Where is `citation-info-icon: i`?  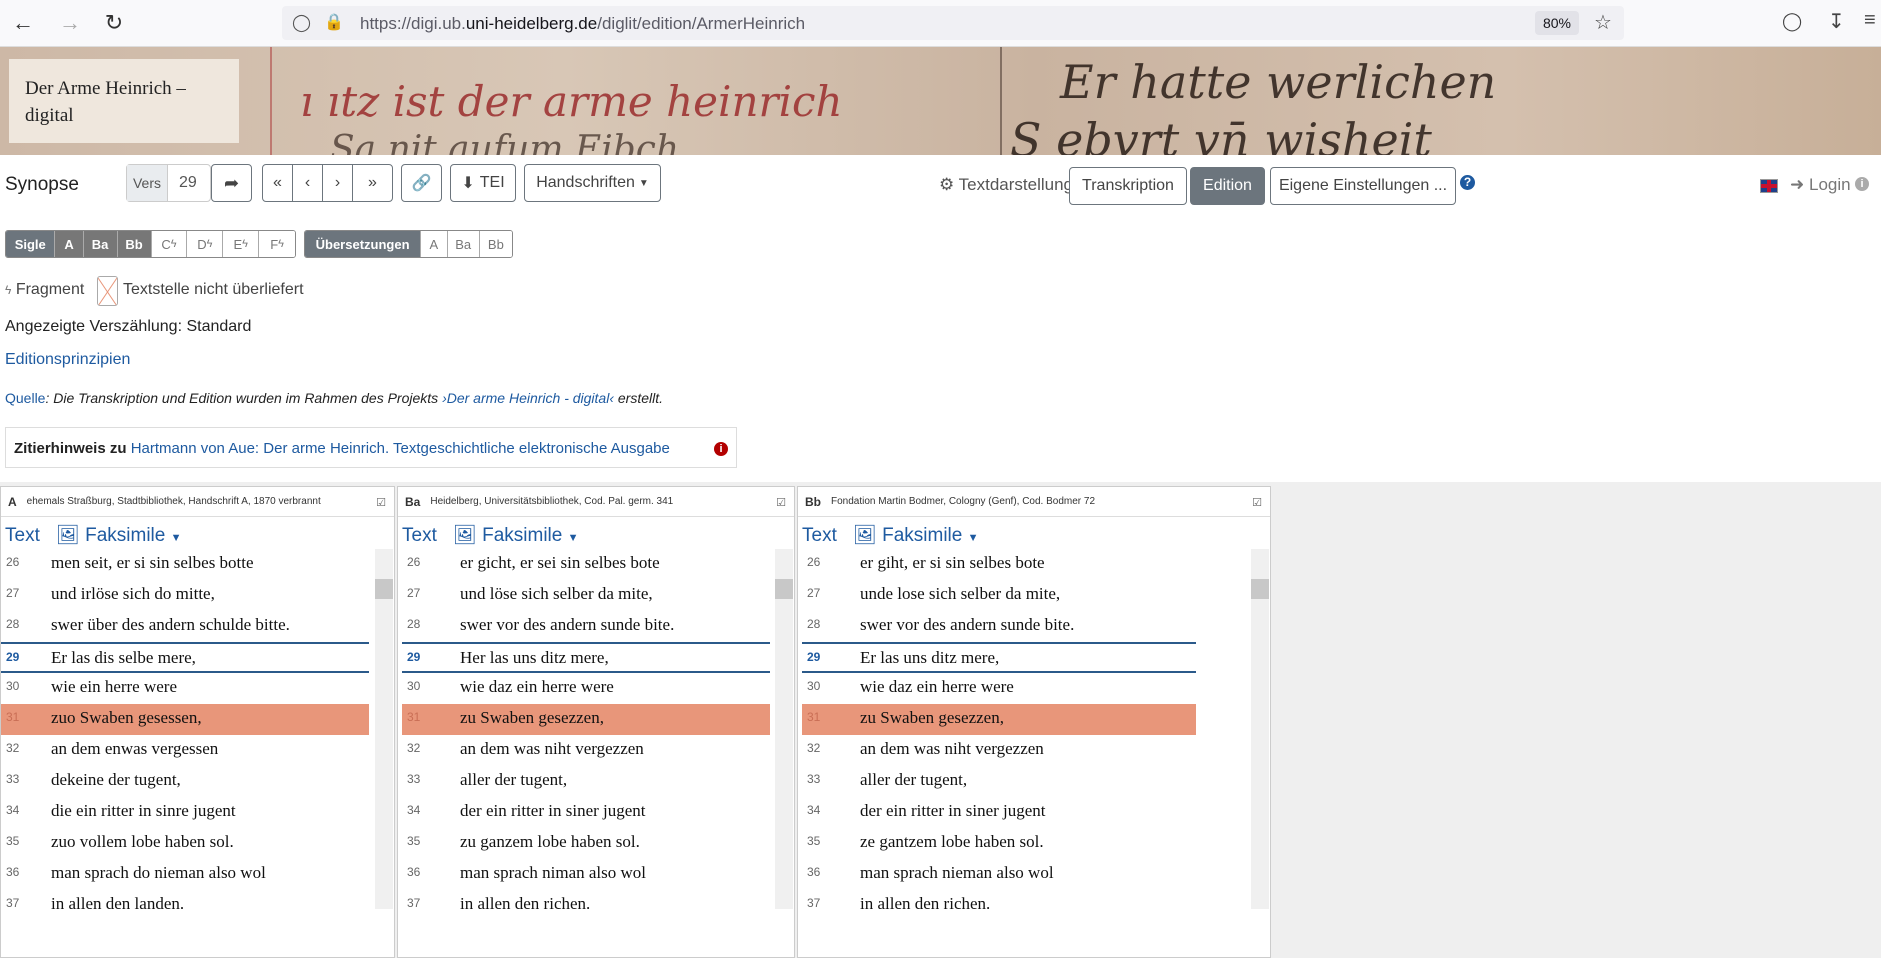
citation-info-icon: i is located at coordinates (721, 449).